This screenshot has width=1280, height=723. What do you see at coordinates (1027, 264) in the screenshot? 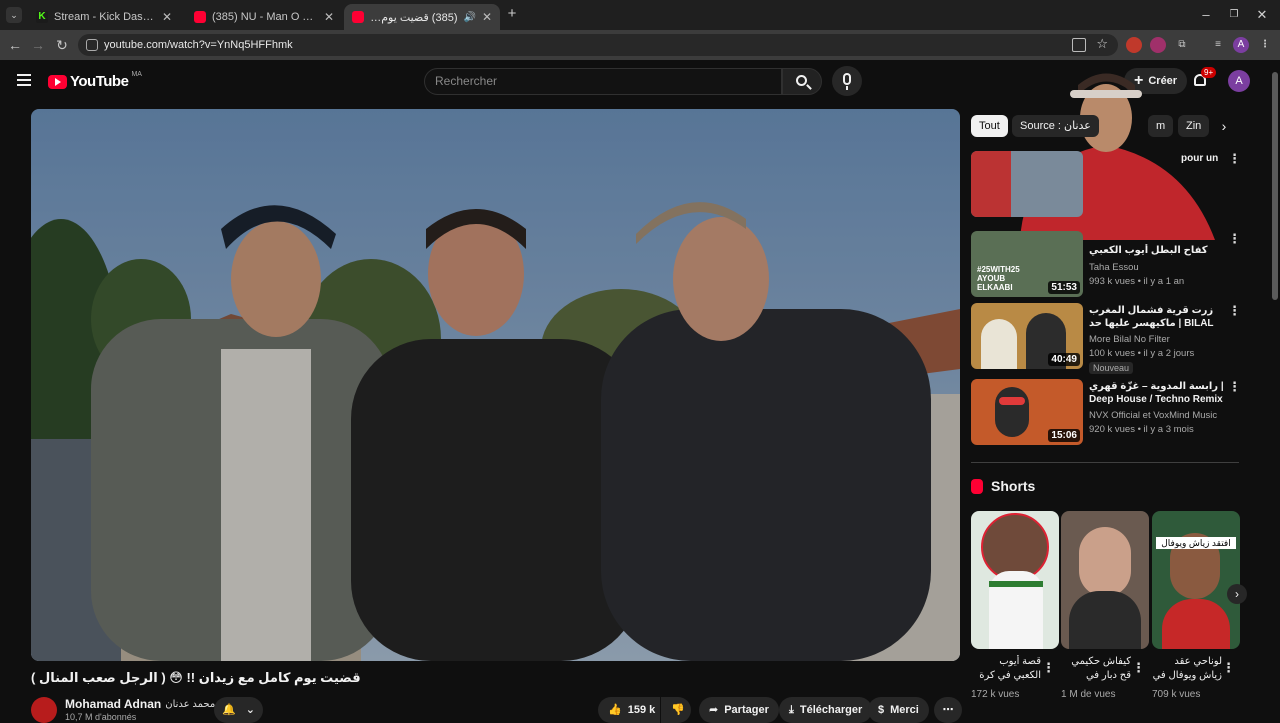
I see `related-video-thumbnail: #25WITH25 AYOUB ELKAABI 51:53` at bounding box center [1027, 264].